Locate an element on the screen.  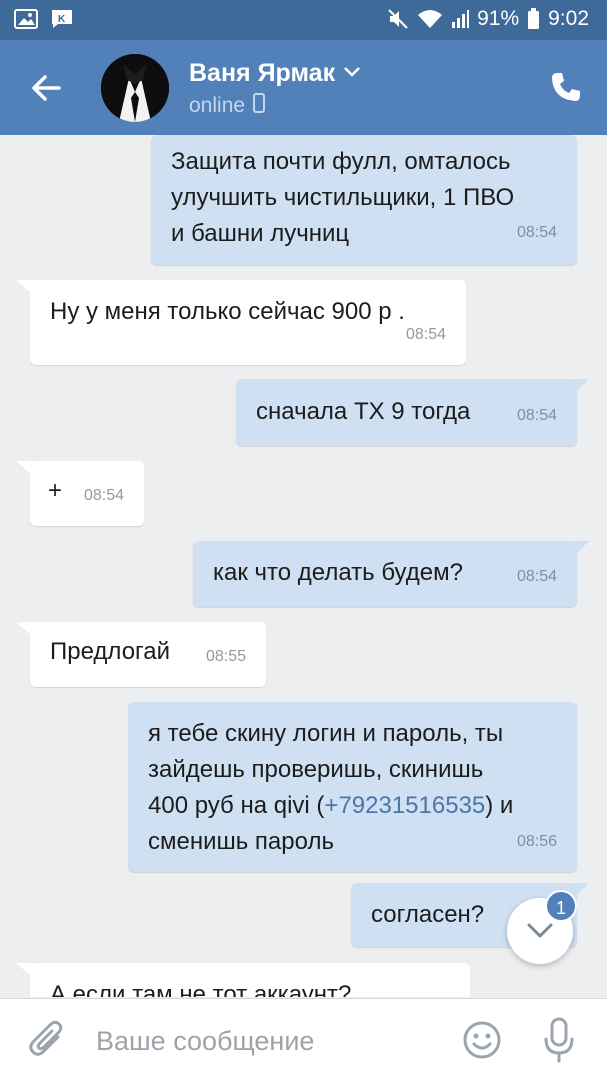
message-input is located at coordinates (266, 1041).